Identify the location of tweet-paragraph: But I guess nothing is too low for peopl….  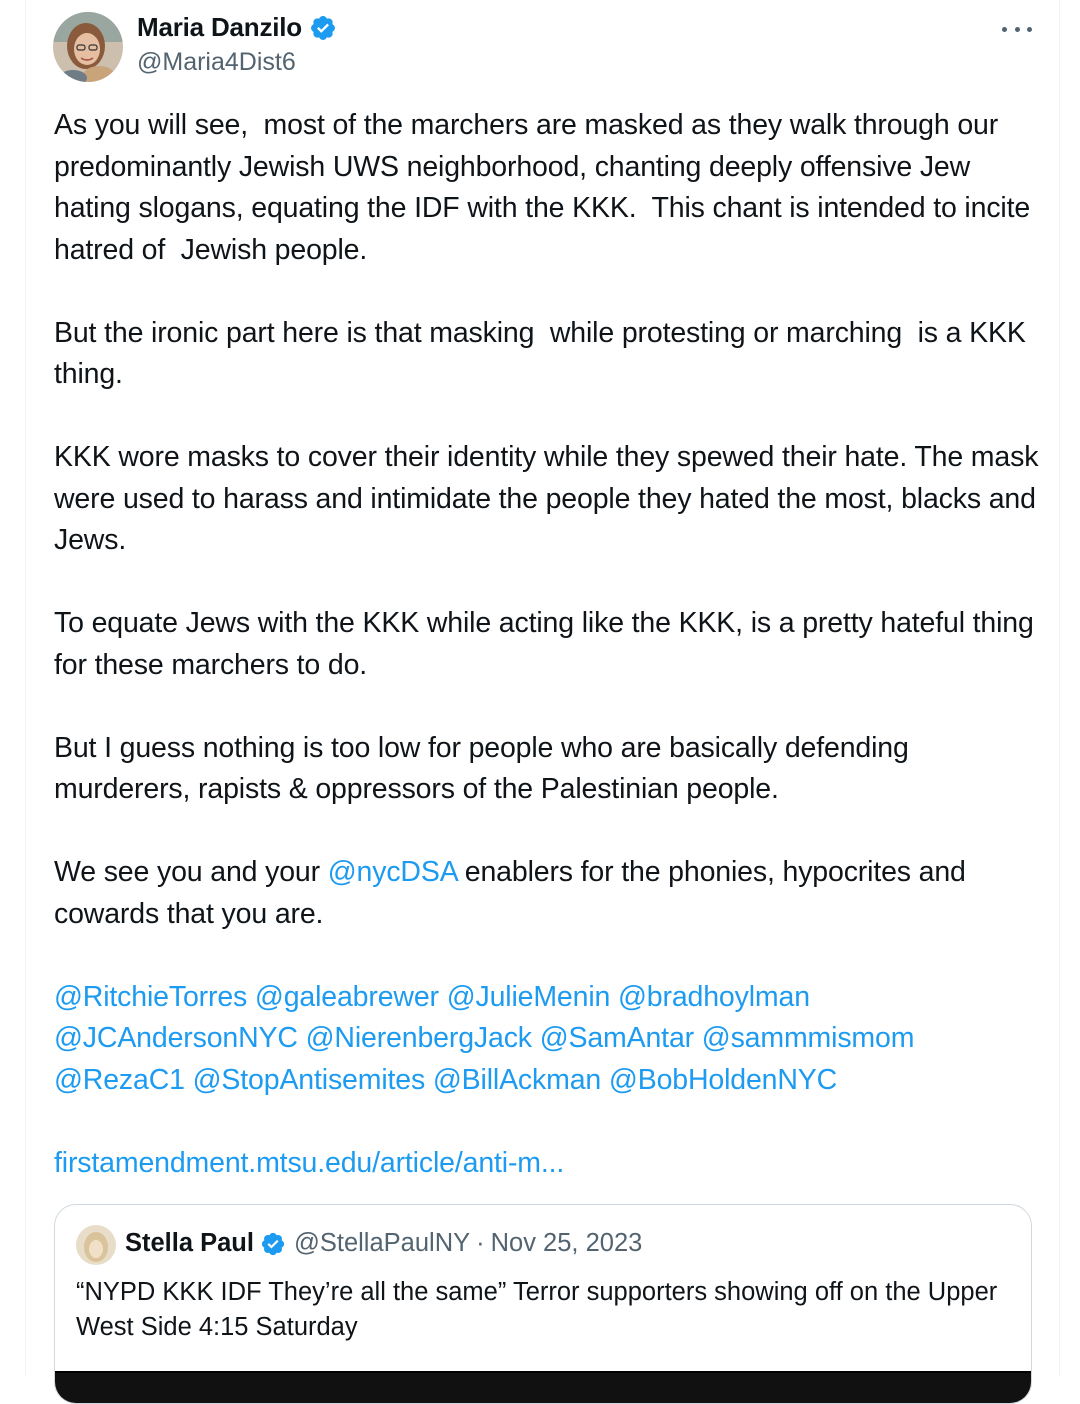
(546, 769).